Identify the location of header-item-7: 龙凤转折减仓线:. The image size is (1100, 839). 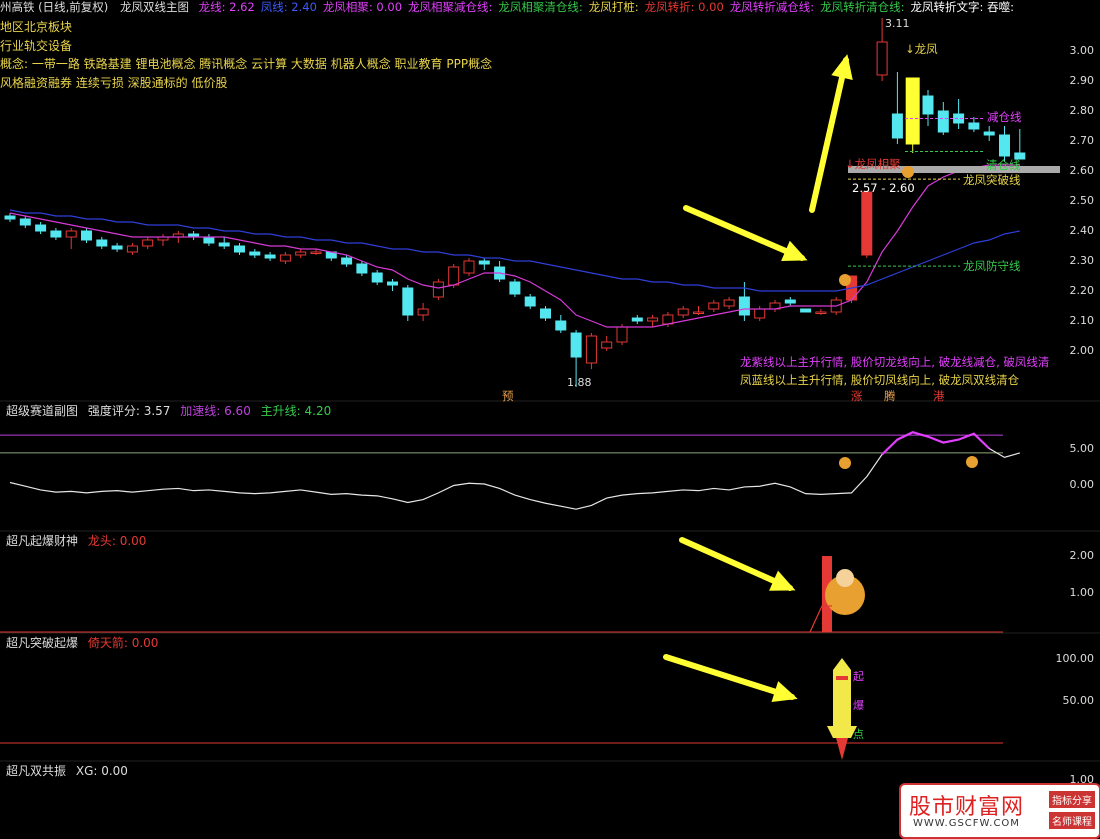
(772, 7).